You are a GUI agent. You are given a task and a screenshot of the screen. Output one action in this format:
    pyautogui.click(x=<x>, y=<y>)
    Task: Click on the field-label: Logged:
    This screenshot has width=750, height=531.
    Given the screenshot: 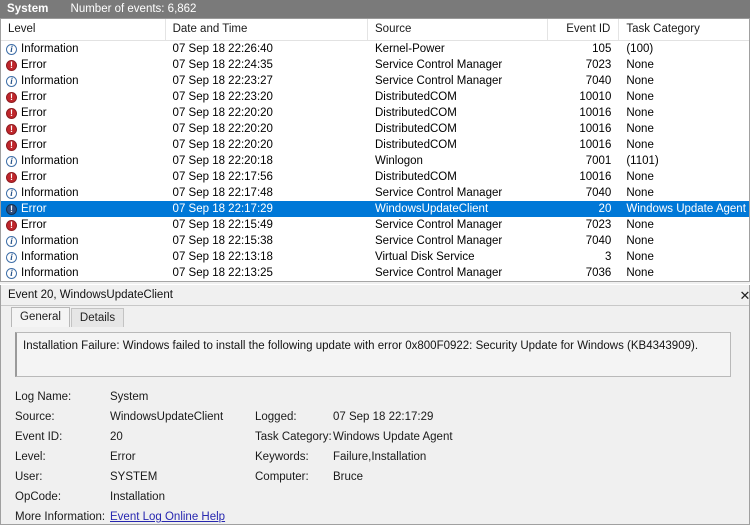 What is the action you would take?
    pyautogui.click(x=276, y=417)
    